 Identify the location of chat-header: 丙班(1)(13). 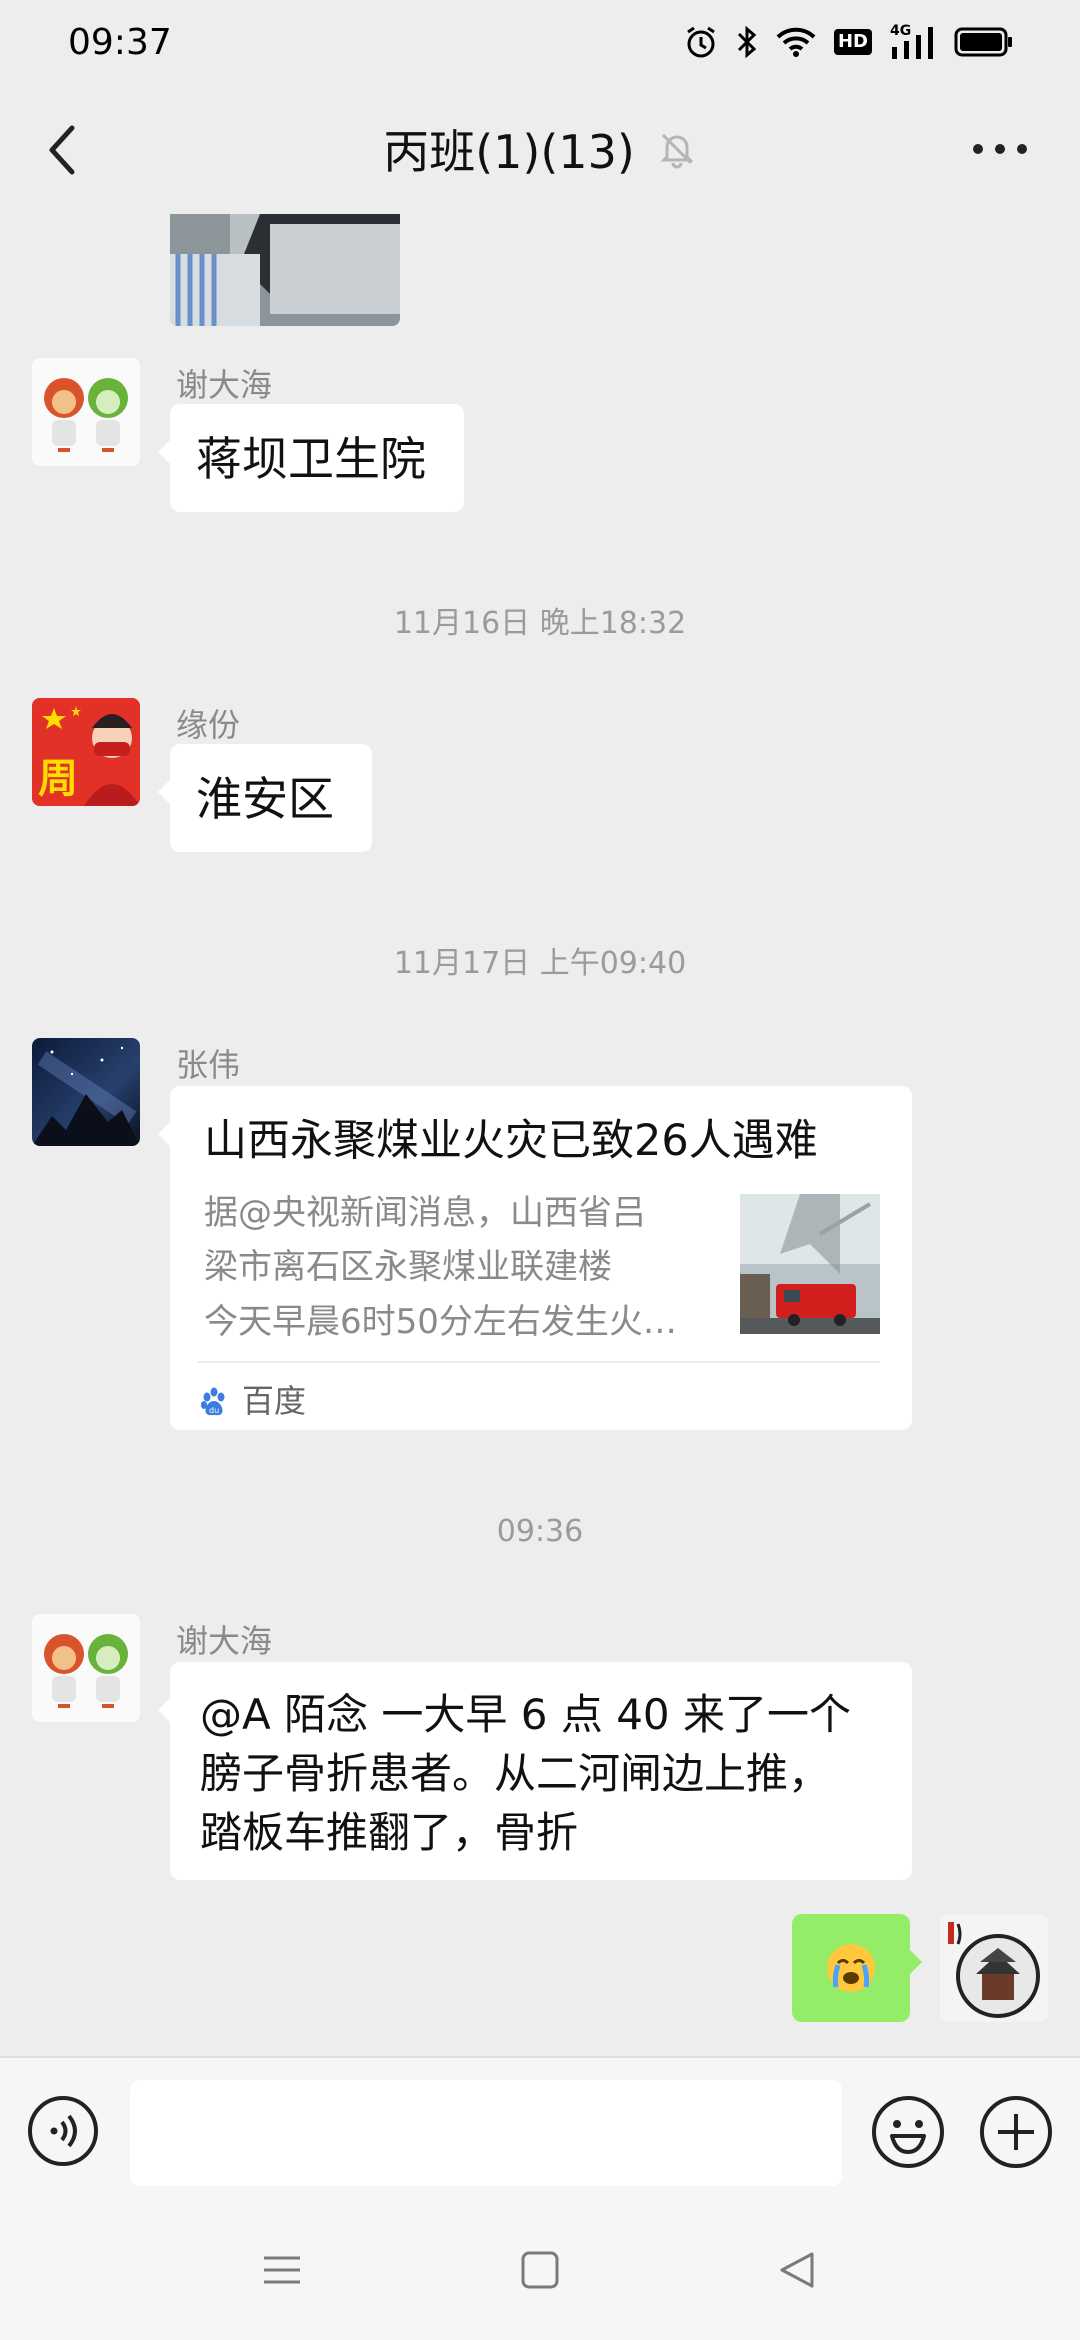
(540, 149).